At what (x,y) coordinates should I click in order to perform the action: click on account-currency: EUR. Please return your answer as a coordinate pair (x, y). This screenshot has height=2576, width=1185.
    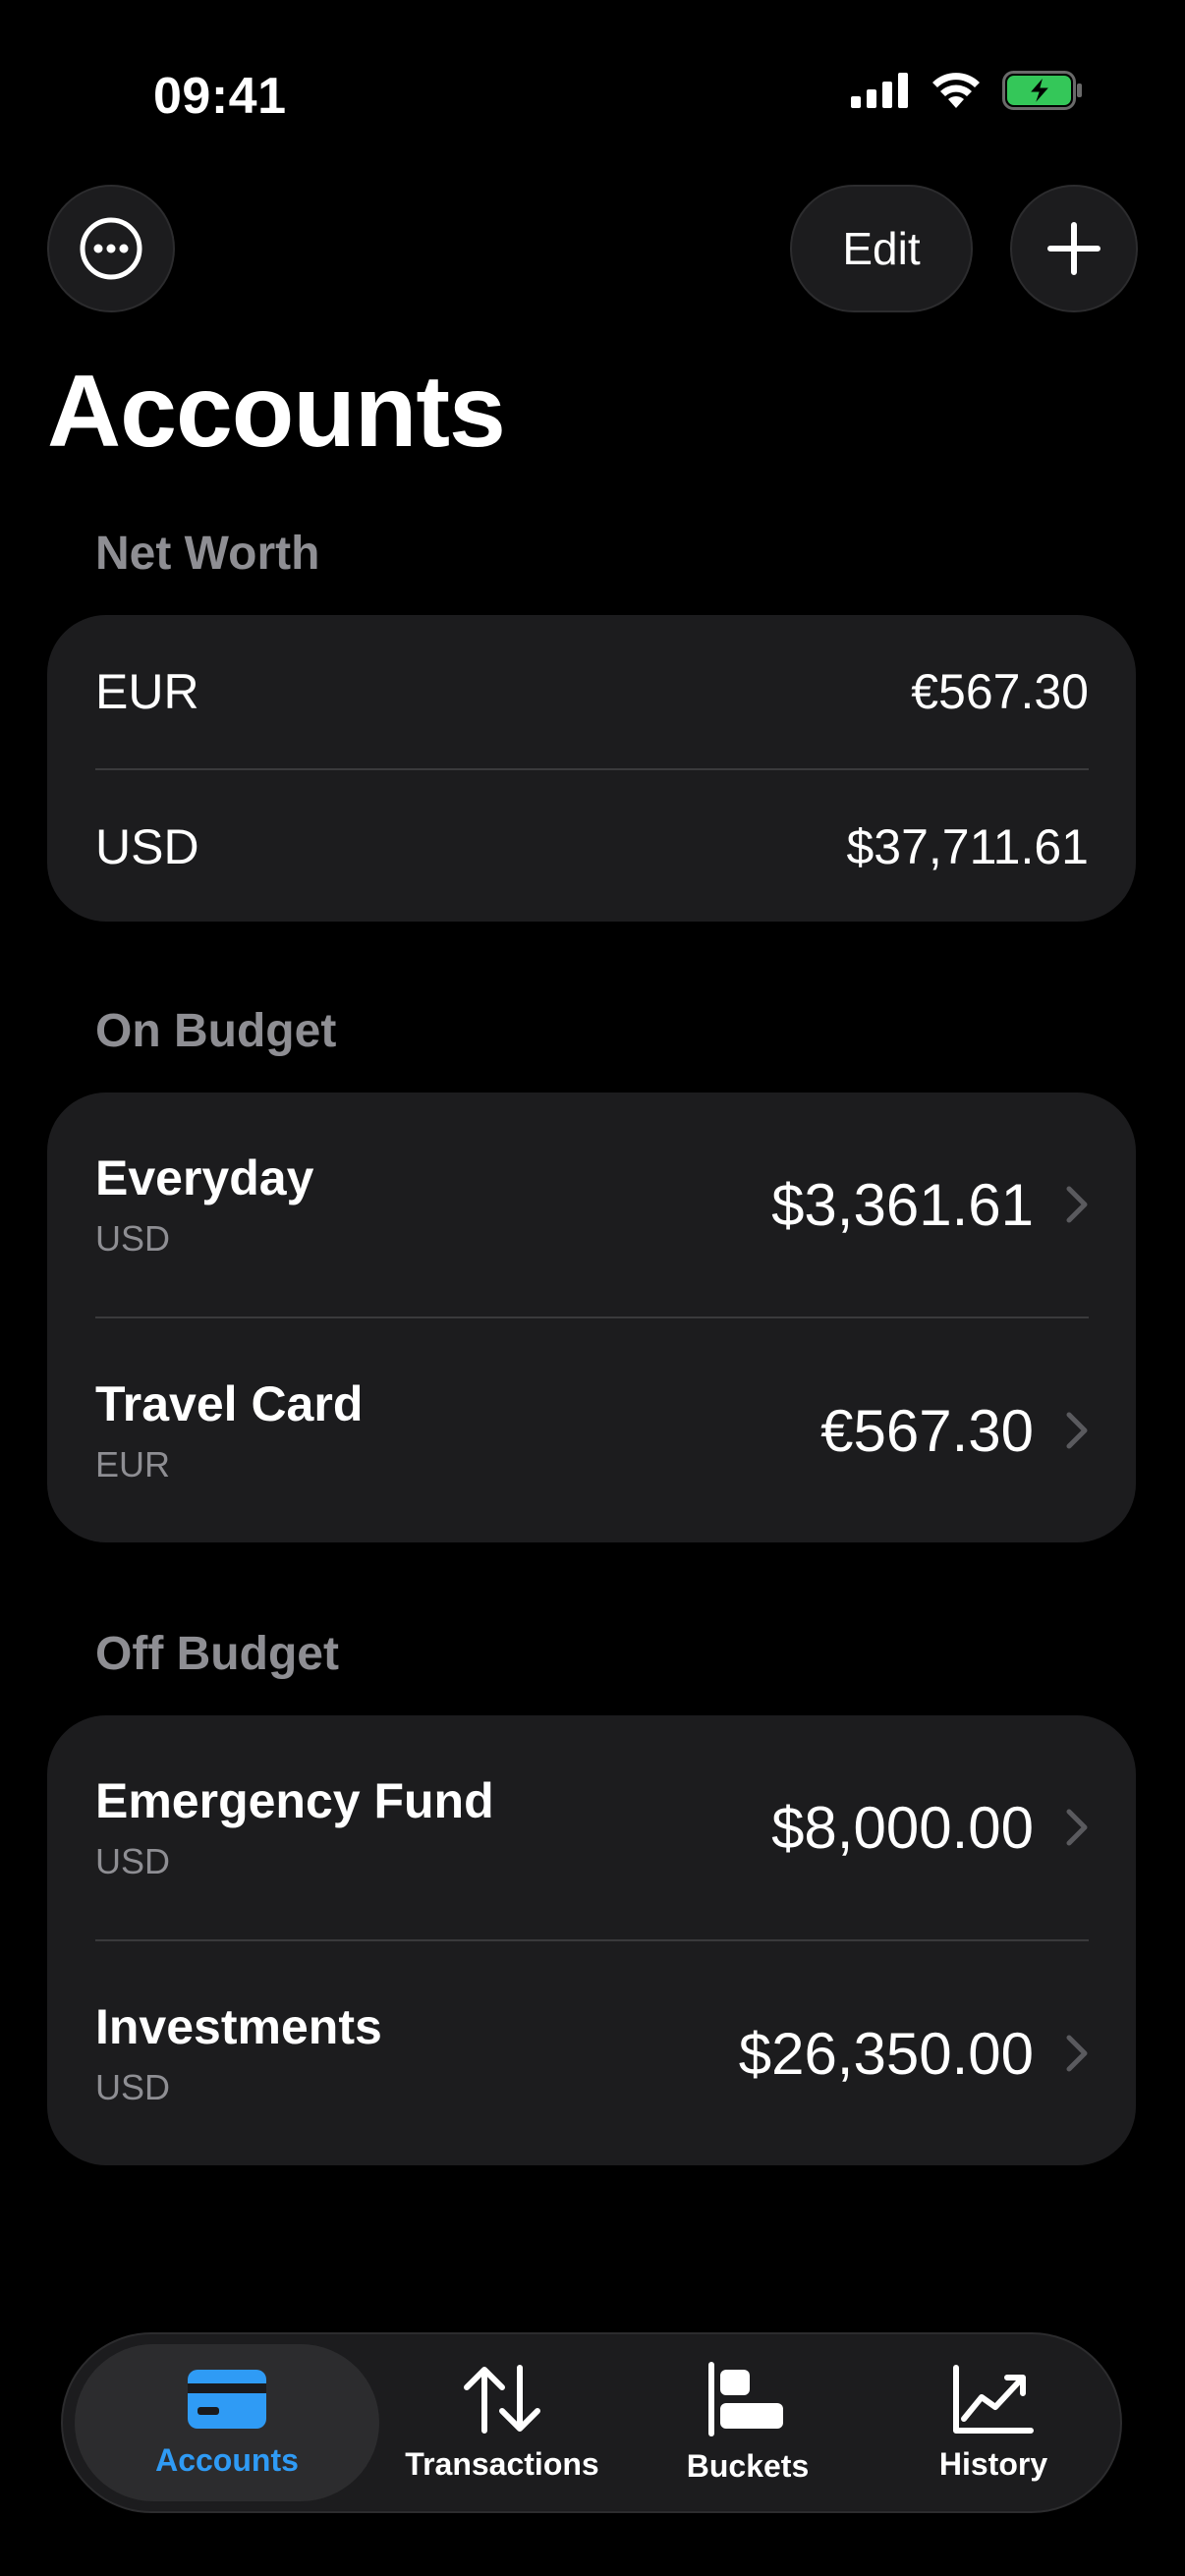
    Looking at the image, I should click on (133, 1464).